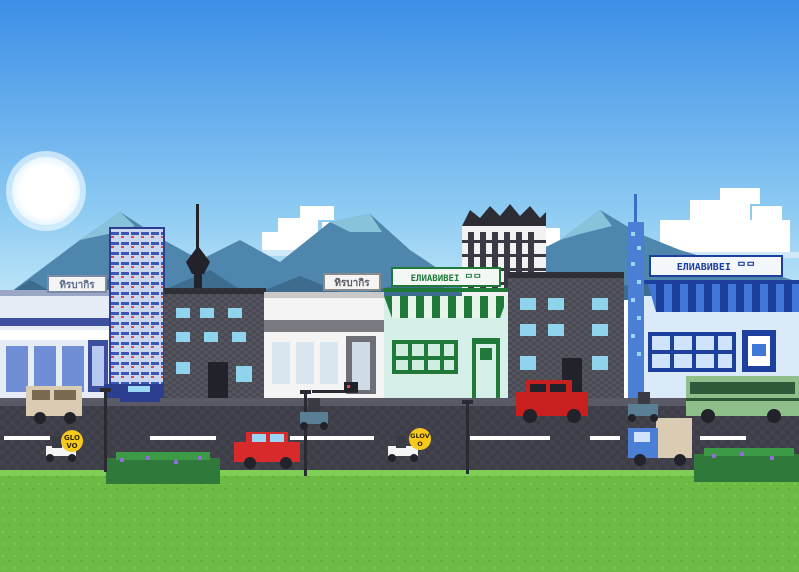 Image resolution: width=799 pixels, height=572 pixels. I want to click on blue-awning, so click(723, 298).